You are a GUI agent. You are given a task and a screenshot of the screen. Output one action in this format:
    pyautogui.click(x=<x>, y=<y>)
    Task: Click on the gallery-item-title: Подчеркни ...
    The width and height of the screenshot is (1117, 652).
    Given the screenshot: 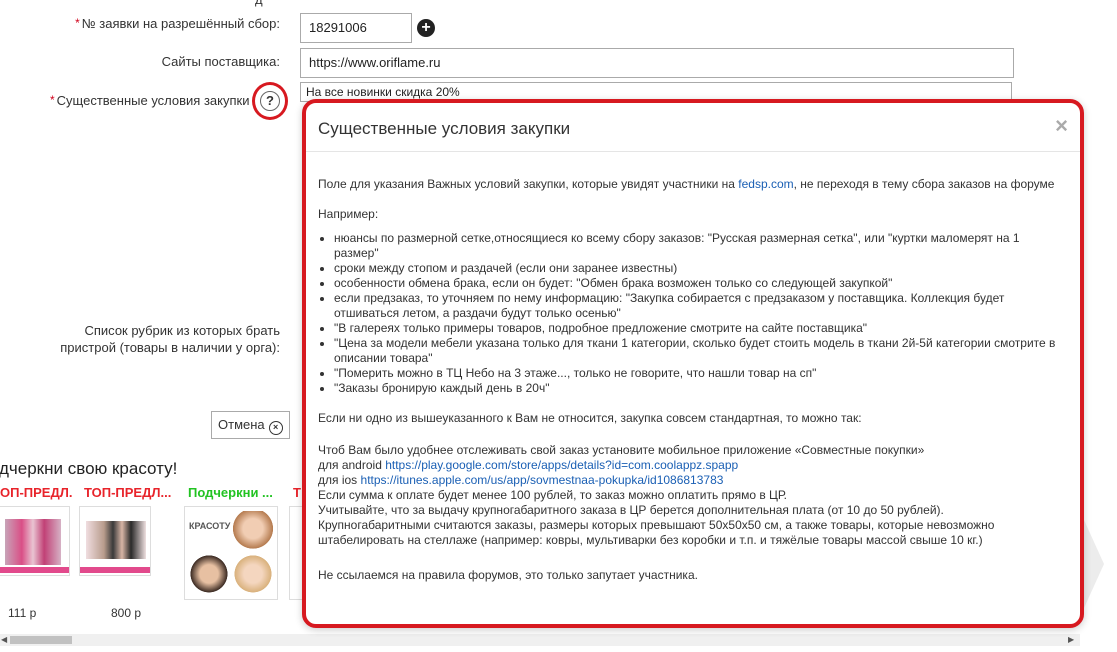 What is the action you would take?
    pyautogui.click(x=234, y=492)
    